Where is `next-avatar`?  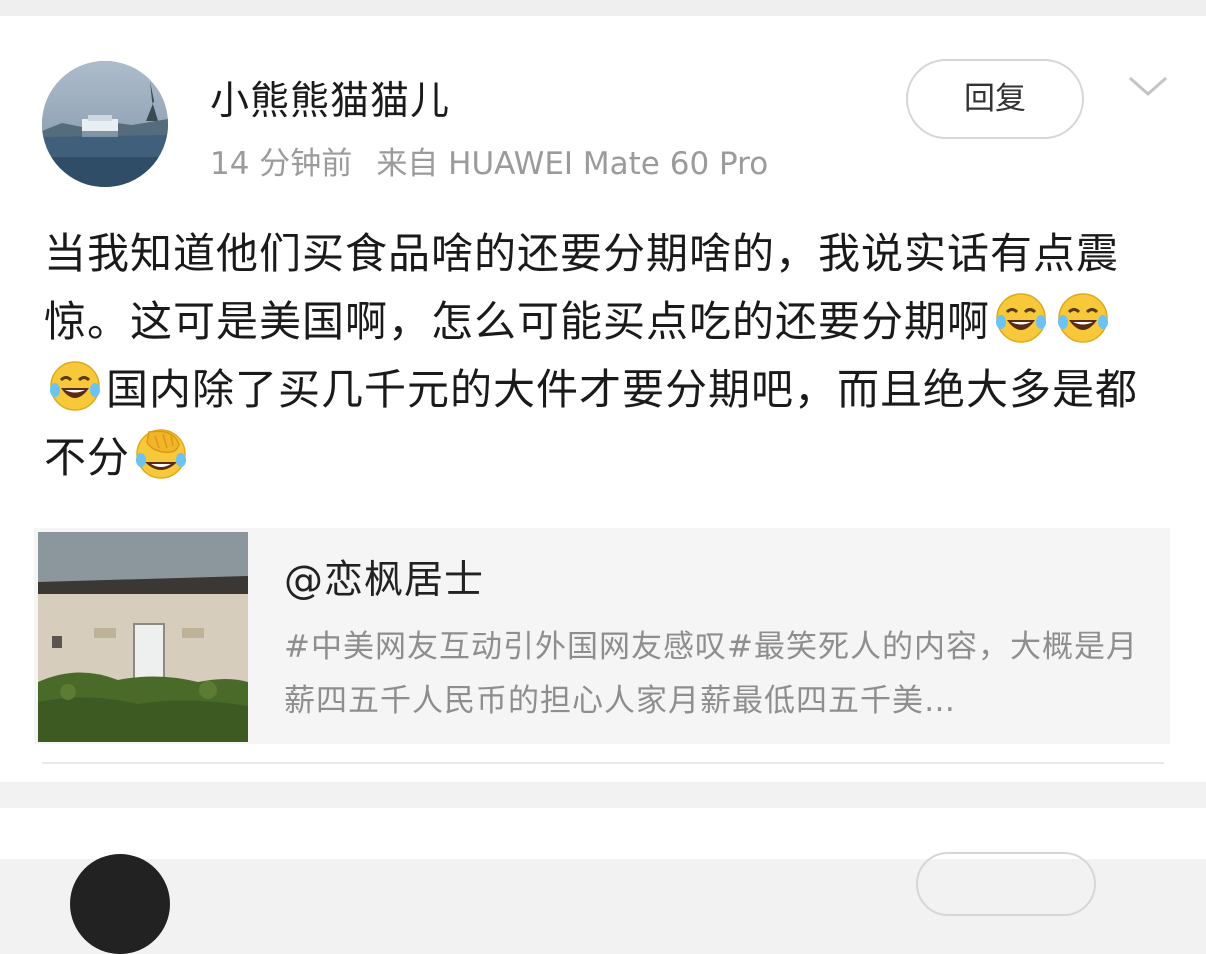
next-avatar is located at coordinates (120, 904).